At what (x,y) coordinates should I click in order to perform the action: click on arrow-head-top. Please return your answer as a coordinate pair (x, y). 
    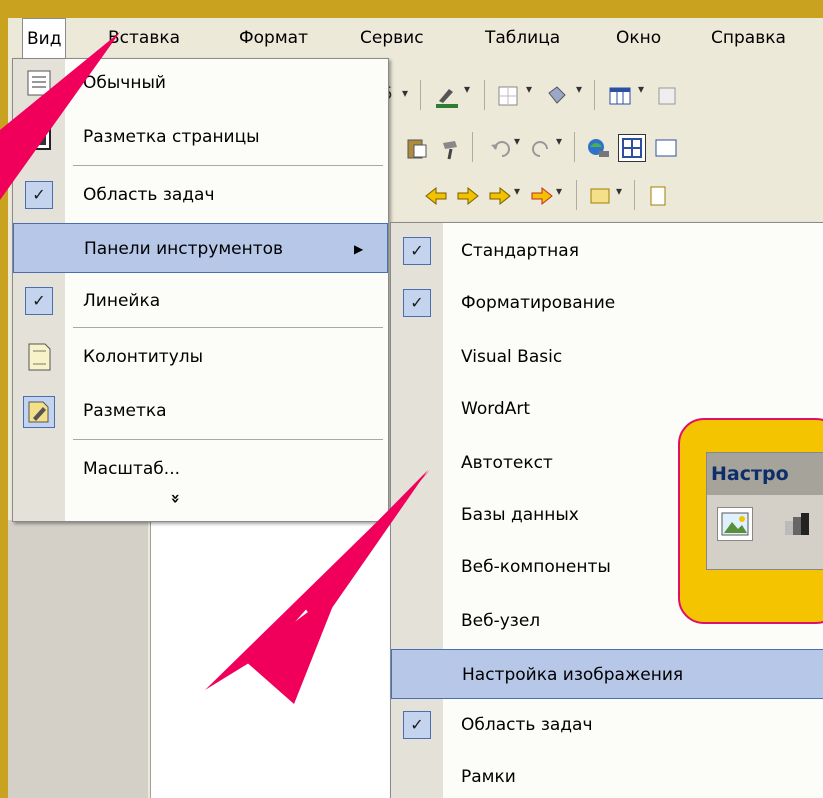
    Looking at the image, I should click on (60, 116).